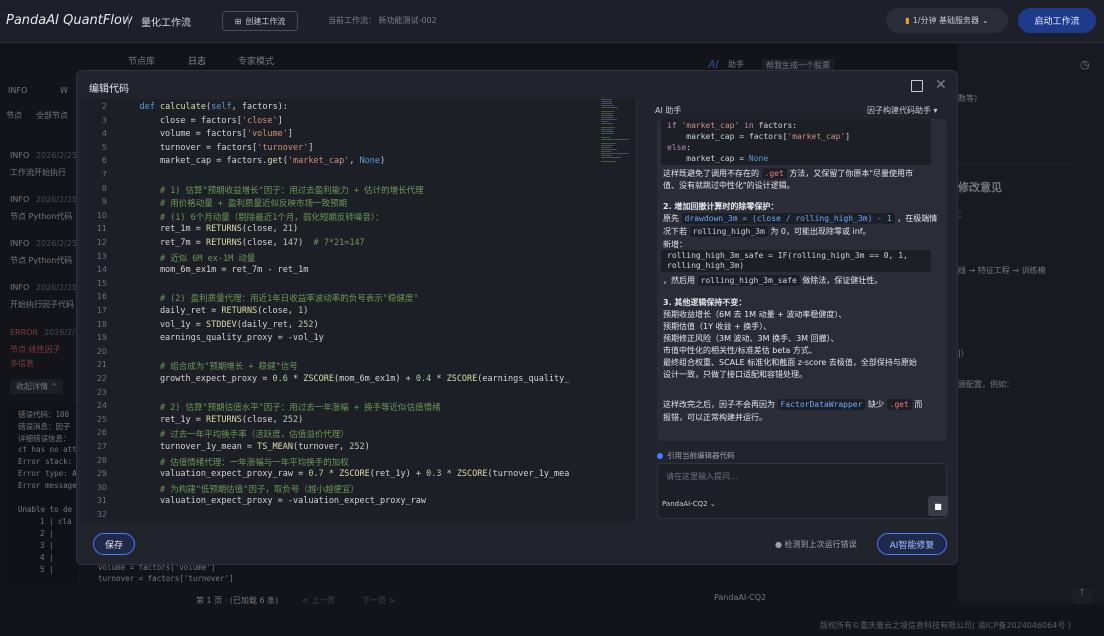  I want to click on code-line: mom_6m_ex1m = ret_7m - ret_1m, so click(214, 270).